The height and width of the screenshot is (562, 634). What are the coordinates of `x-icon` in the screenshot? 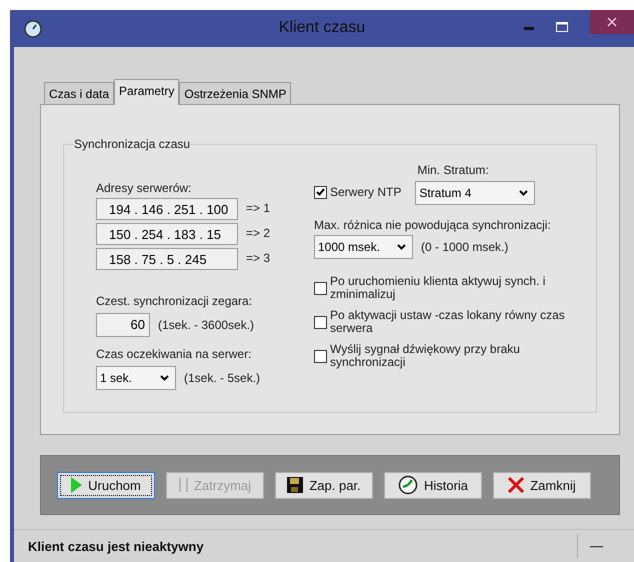 It's located at (516, 485).